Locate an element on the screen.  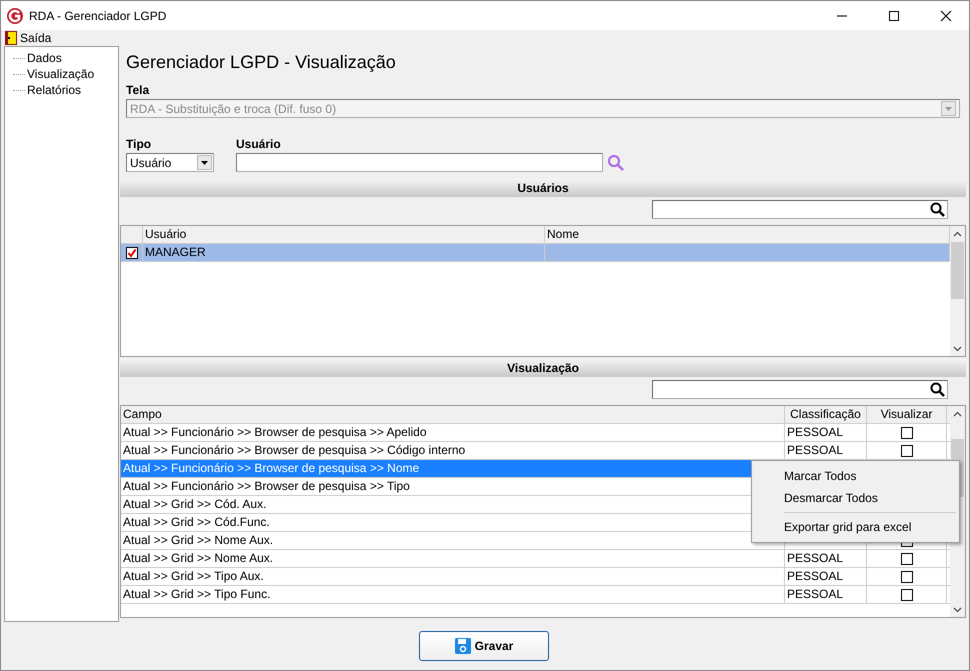
save-button: Gravar is located at coordinates (484, 646).